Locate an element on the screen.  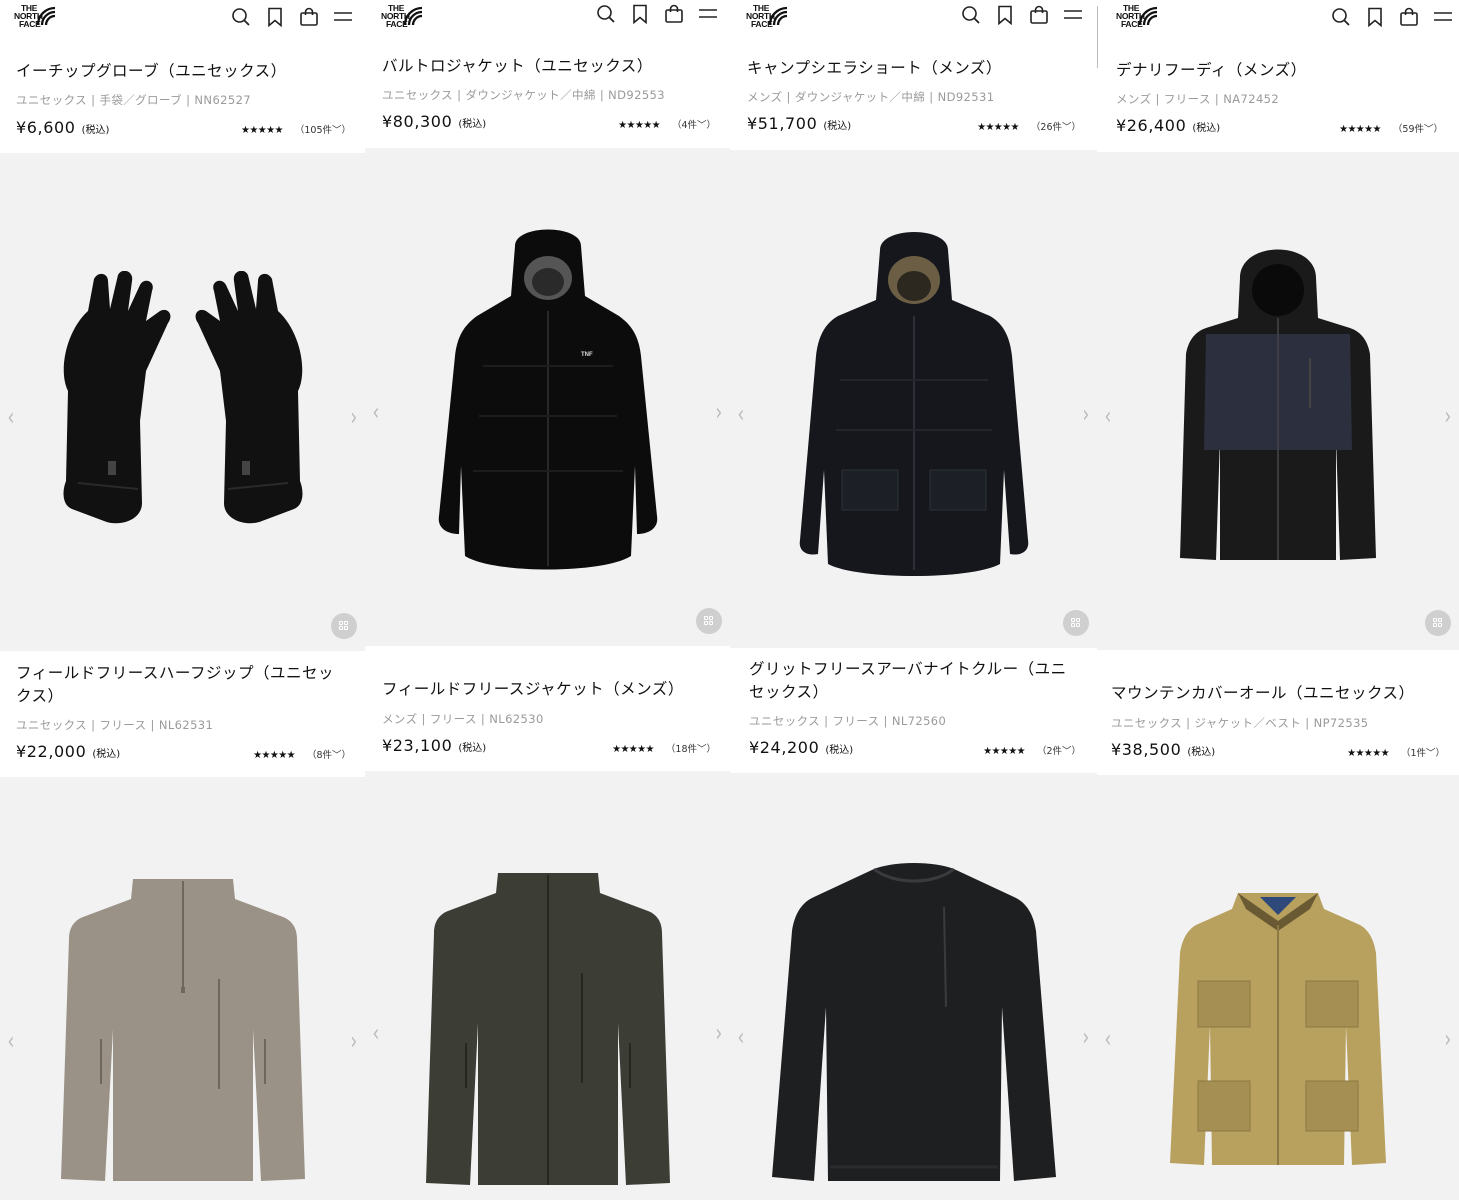
product-price: ¥22,000 (税込) is located at coordinates (68, 751).